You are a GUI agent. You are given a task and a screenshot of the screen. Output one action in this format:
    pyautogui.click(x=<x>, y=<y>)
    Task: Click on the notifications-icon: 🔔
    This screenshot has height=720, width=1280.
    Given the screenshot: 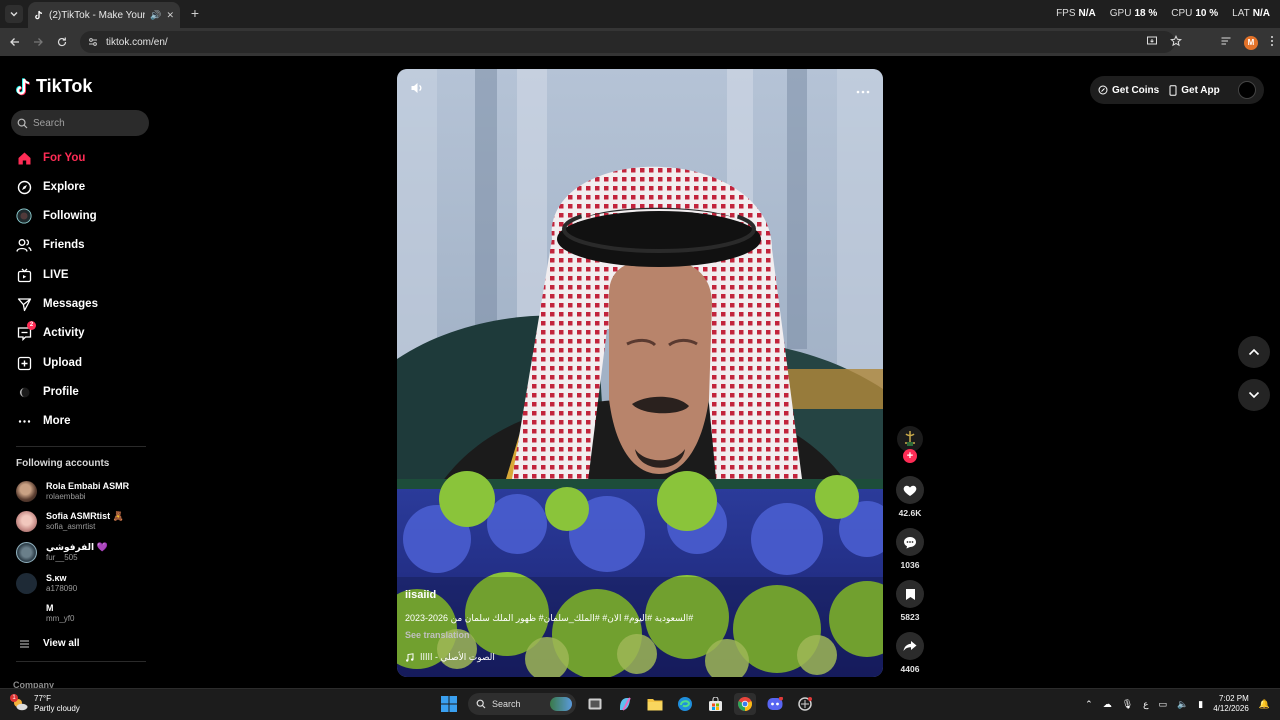 What is the action you would take?
    pyautogui.click(x=1264, y=704)
    